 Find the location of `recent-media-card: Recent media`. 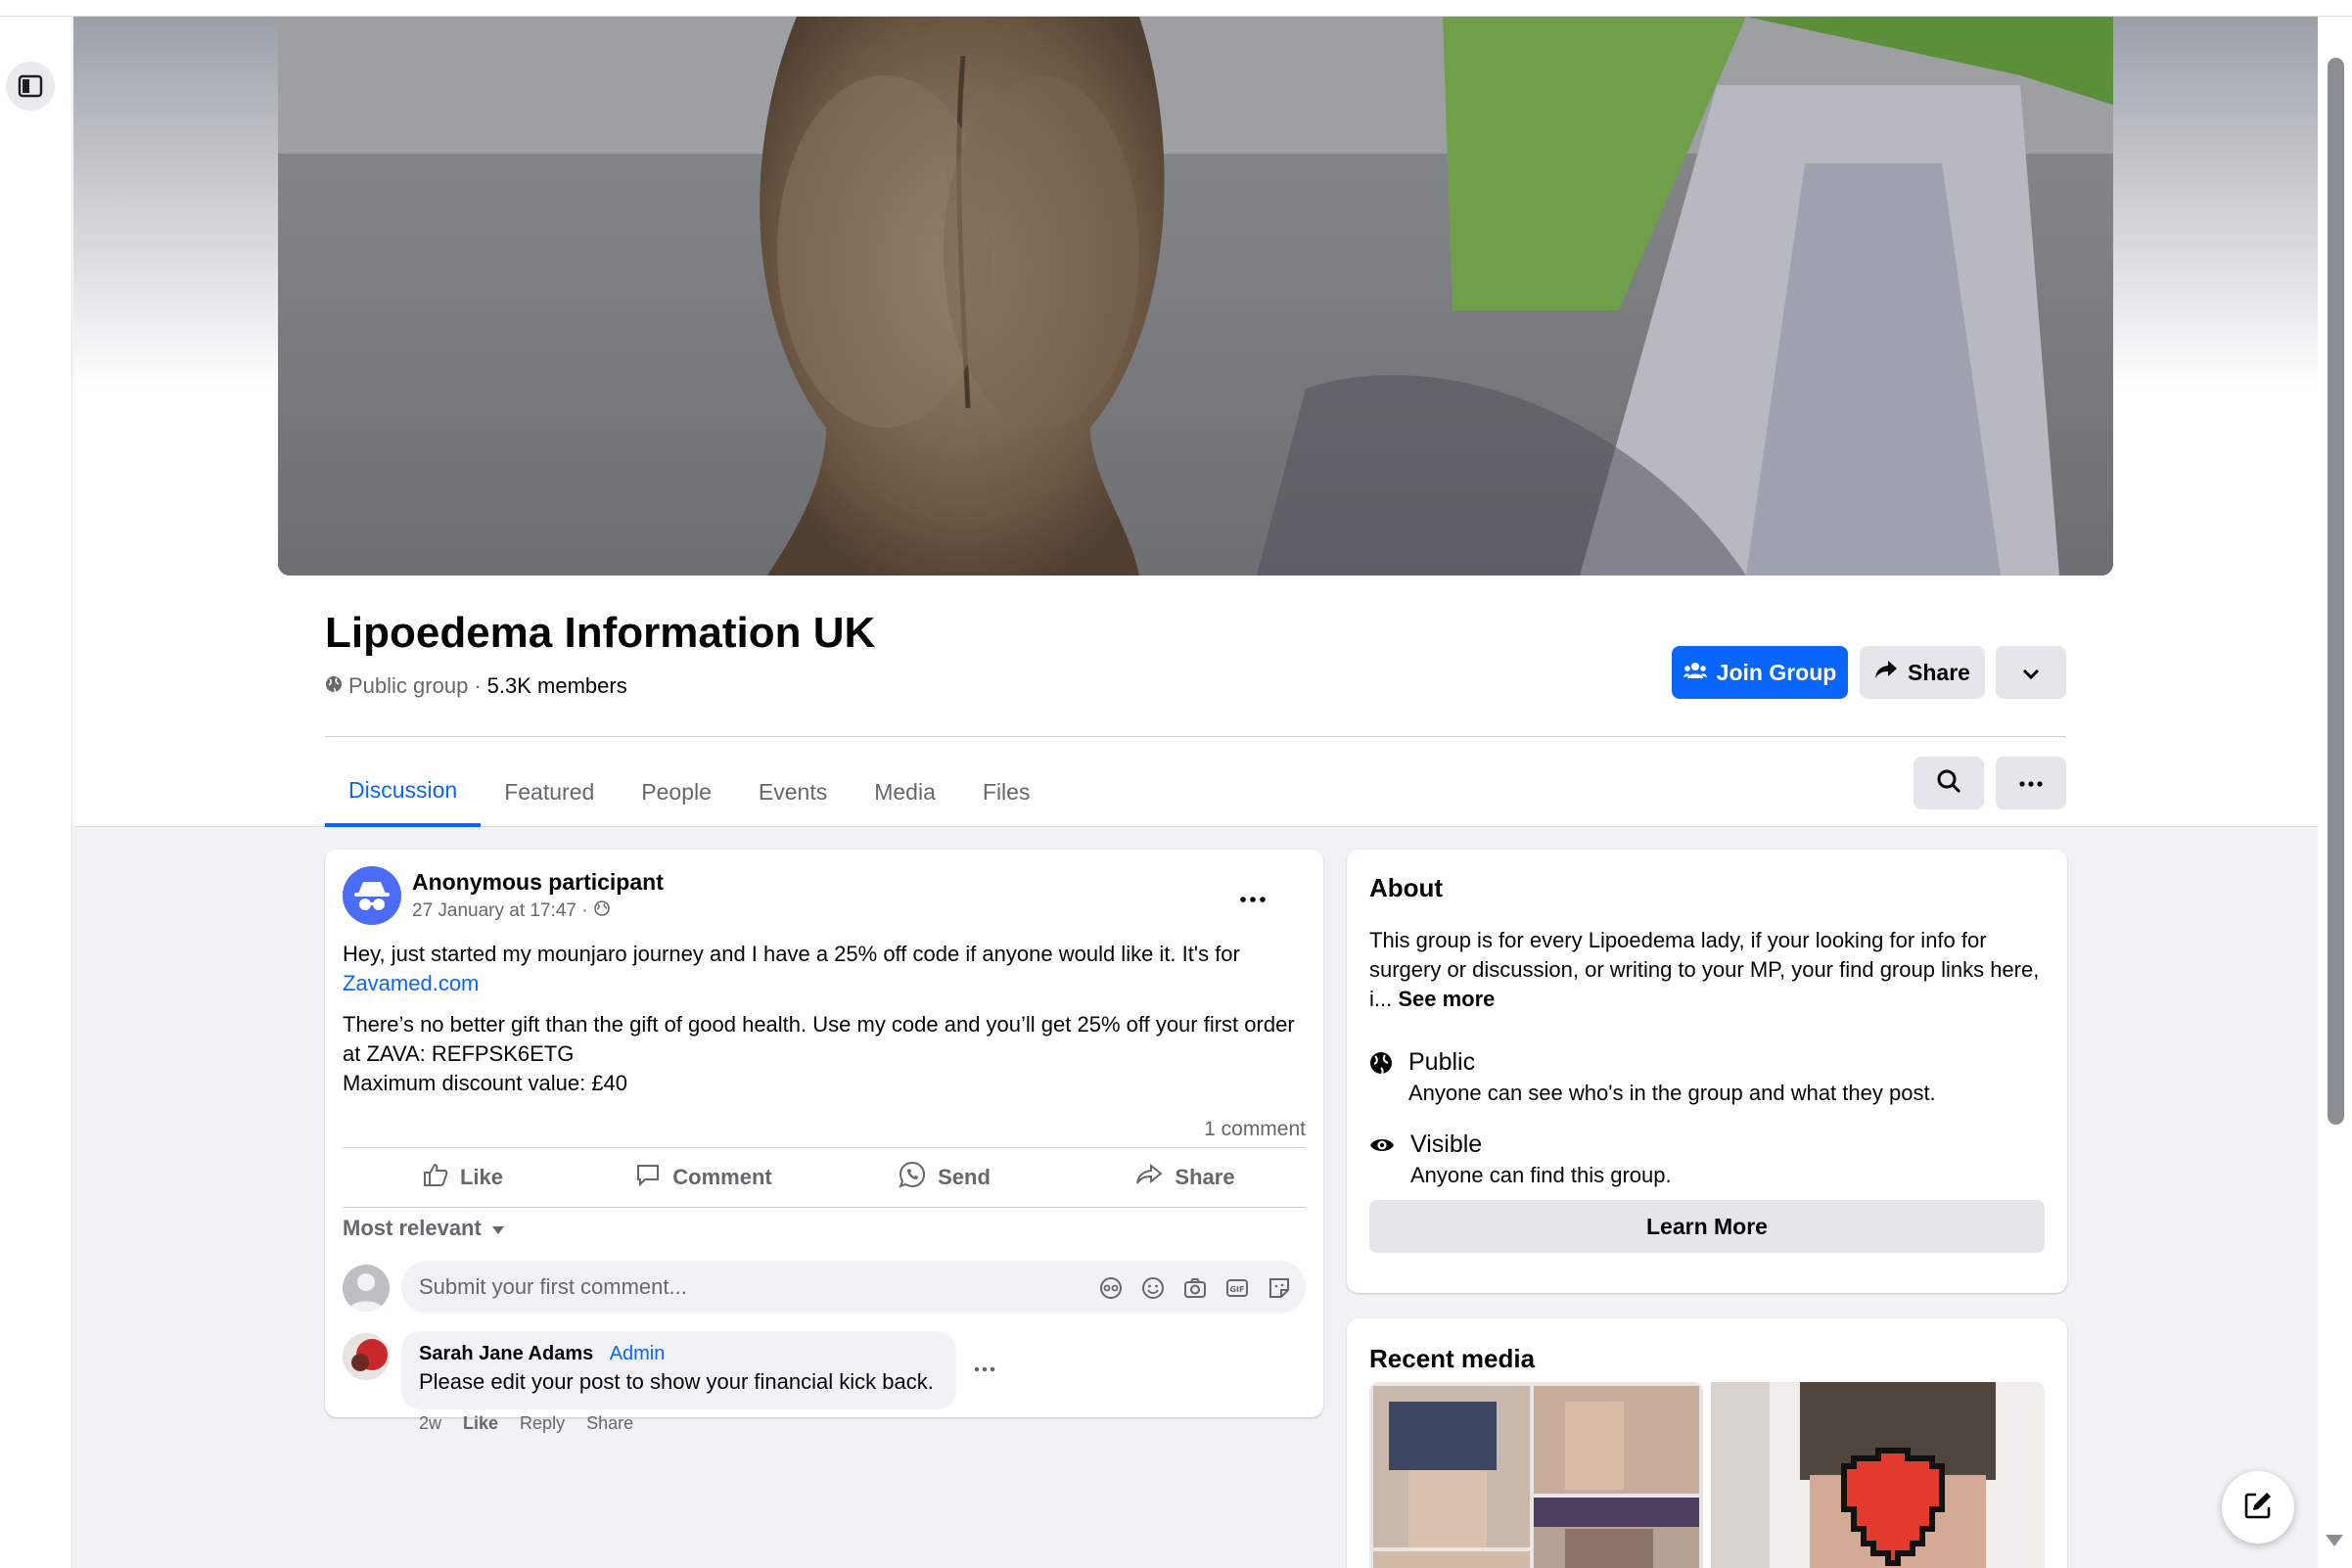

recent-media-card: Recent media is located at coordinates (1707, 1443).